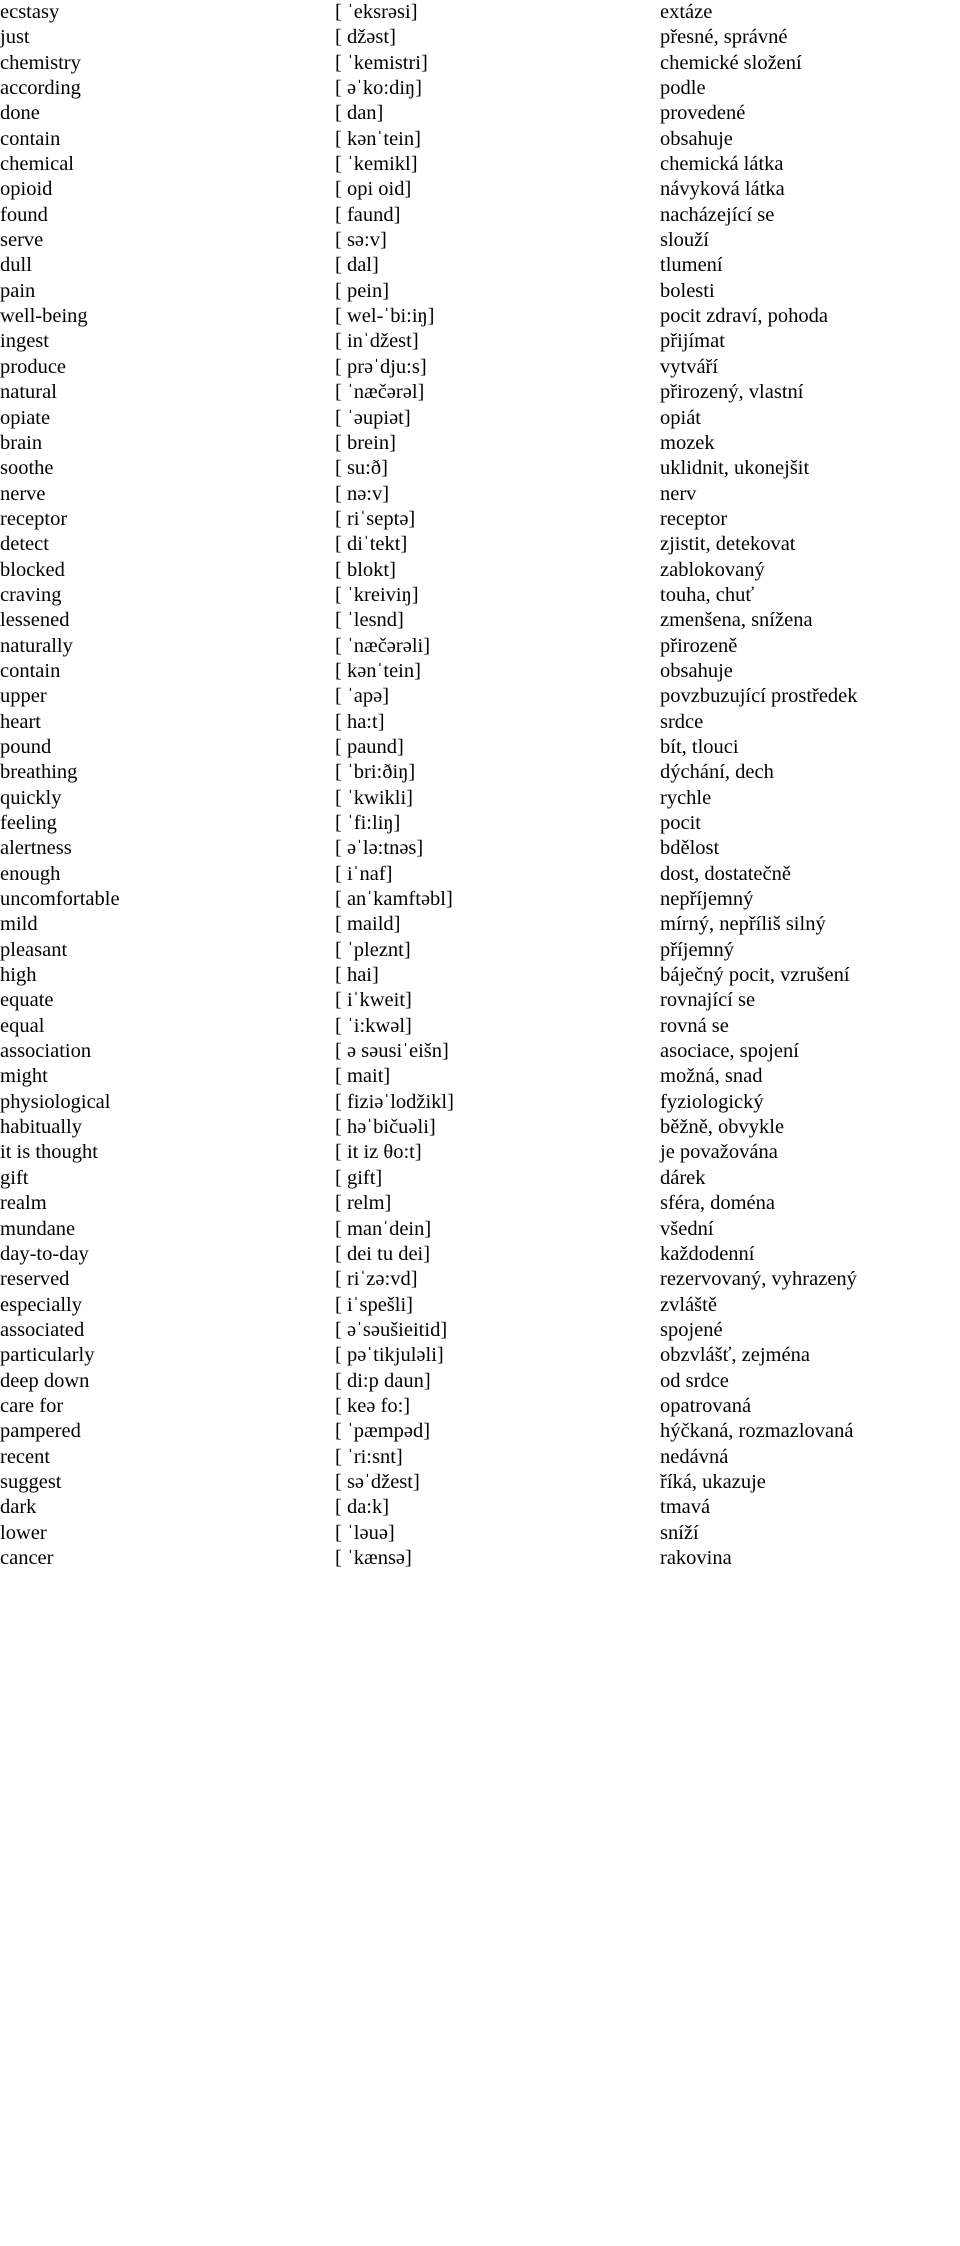 This screenshot has height=2246, width=960. Describe the element at coordinates (757, 1431) in the screenshot. I see `czech-translation: hýčkaná, rozmazlovaná` at that location.